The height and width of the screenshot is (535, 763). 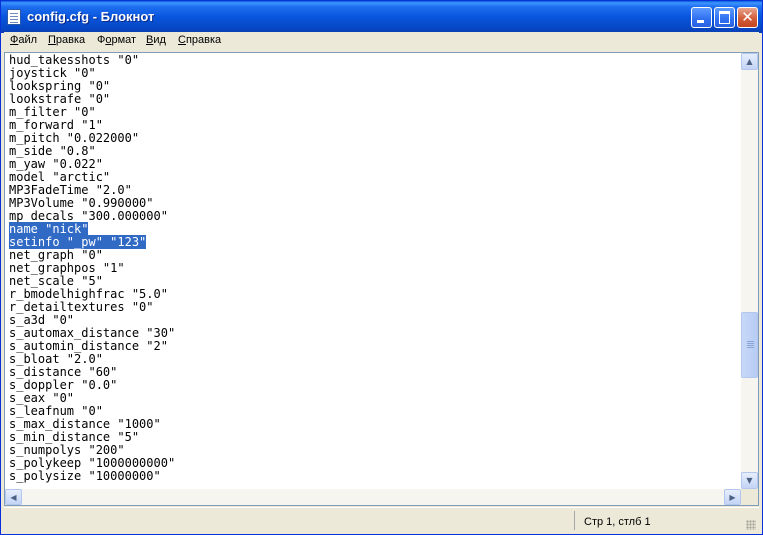 I want to click on maximize-icon, so click(x=724, y=17).